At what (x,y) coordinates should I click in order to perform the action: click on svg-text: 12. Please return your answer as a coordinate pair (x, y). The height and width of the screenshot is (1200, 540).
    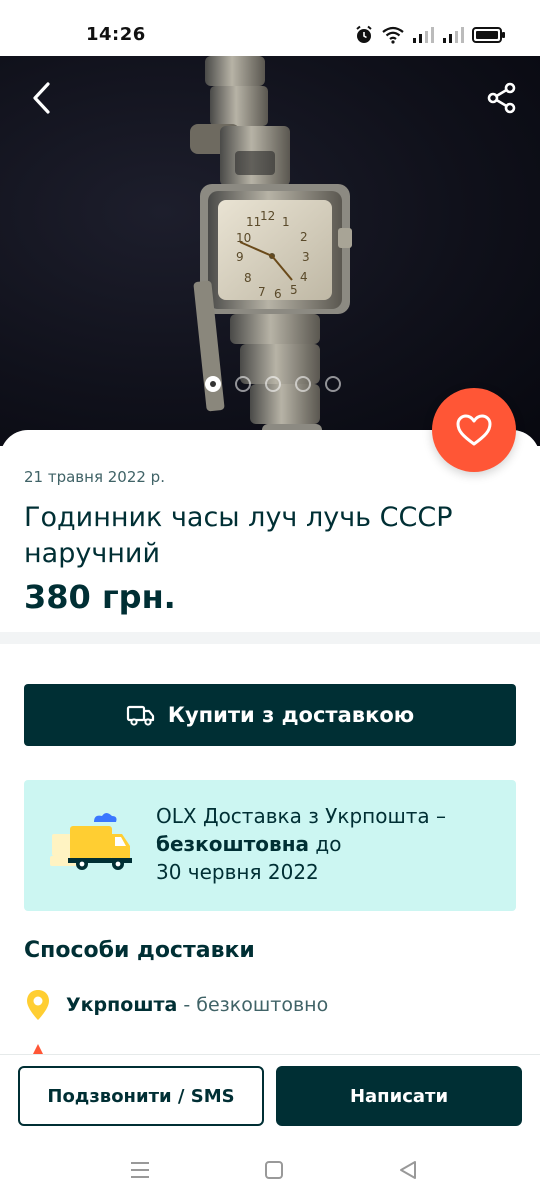
    Looking at the image, I should click on (267, 216).